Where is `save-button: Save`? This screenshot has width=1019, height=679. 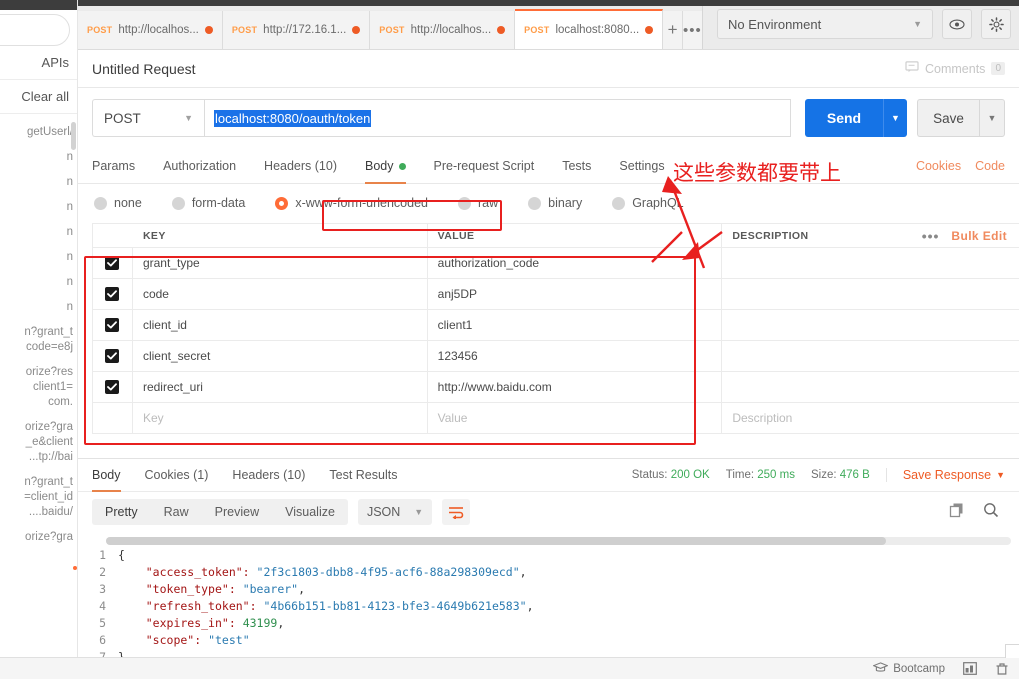
save-button: Save is located at coordinates (948, 118).